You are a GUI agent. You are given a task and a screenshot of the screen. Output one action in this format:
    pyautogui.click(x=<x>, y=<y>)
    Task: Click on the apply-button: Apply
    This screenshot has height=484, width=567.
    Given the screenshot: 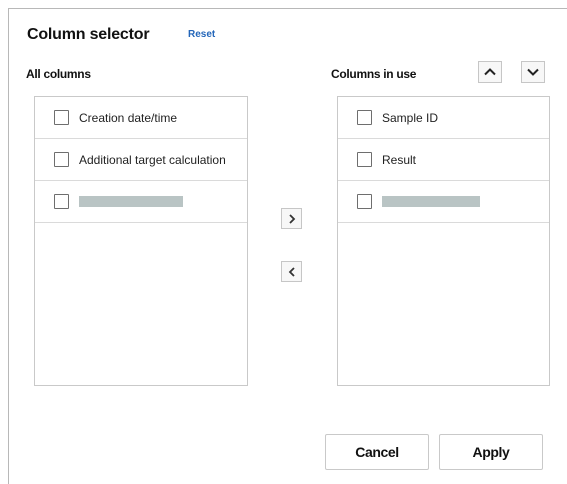 What is the action you would take?
    pyautogui.click(x=491, y=452)
    